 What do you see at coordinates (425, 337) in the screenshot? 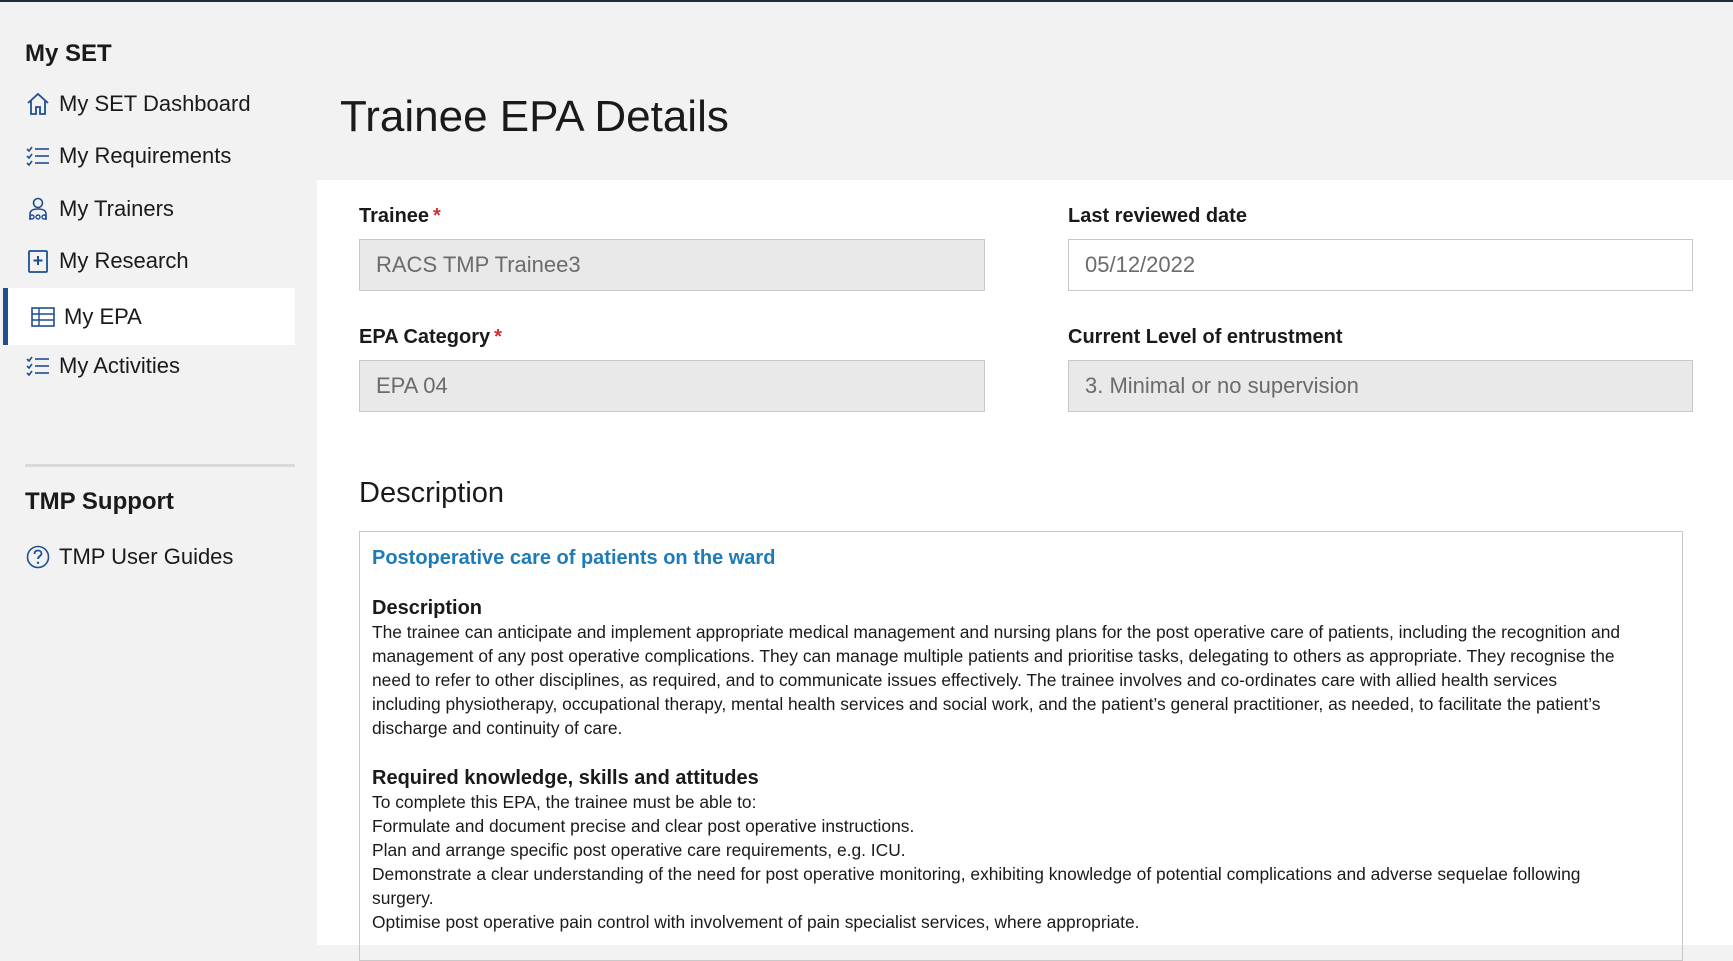
I see `epa-category-label-text: EPA Category` at bounding box center [425, 337].